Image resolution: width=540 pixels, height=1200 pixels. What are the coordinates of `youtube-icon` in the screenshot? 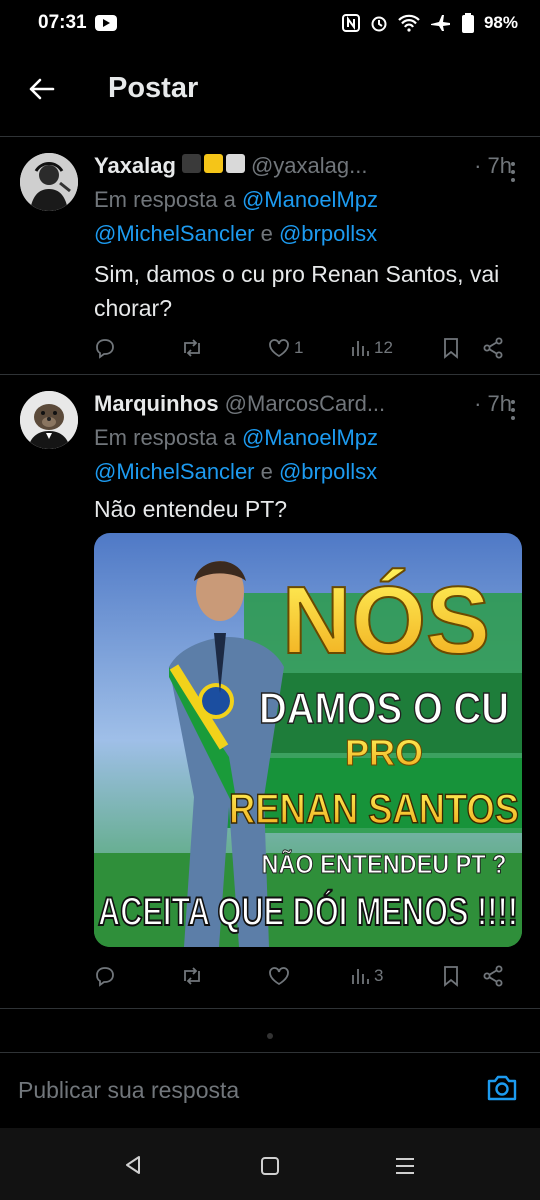 It's located at (105, 23).